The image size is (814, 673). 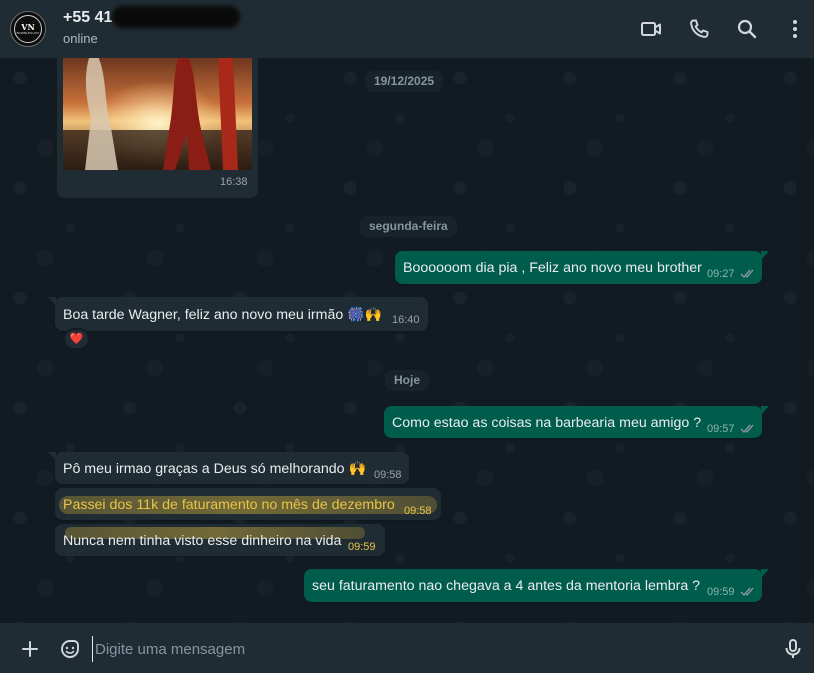 I want to click on media-message: 16:38, so click(x=157, y=128).